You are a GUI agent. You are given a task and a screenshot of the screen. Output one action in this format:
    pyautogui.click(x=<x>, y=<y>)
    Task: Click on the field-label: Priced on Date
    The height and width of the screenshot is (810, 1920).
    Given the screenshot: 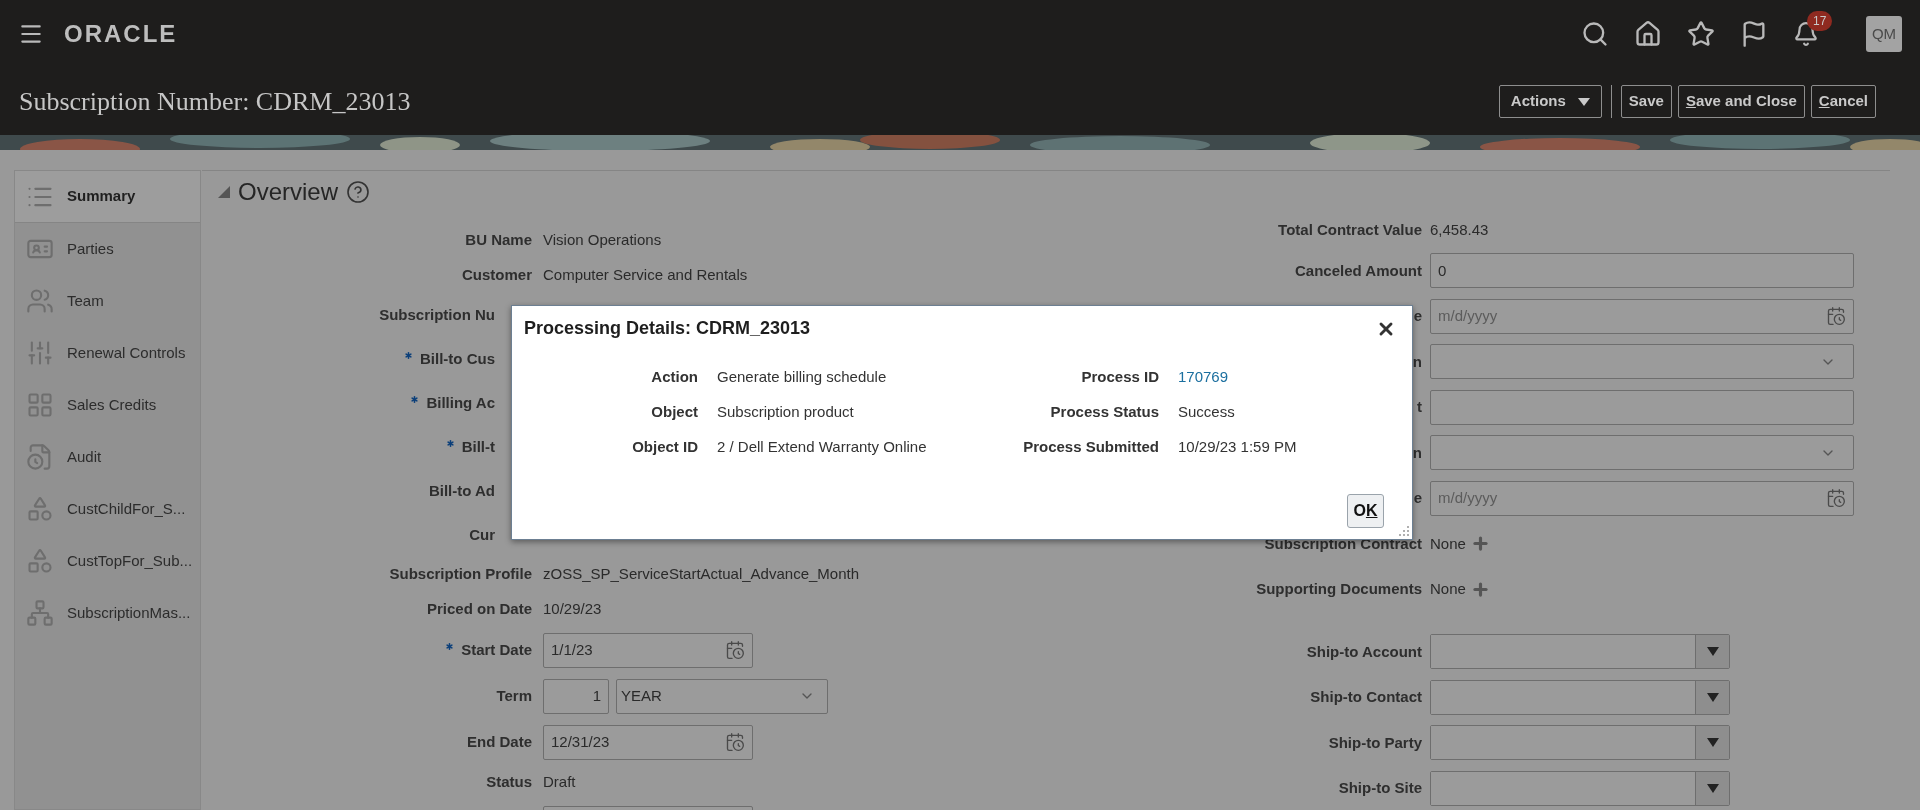 What is the action you would take?
    pyautogui.click(x=479, y=609)
    